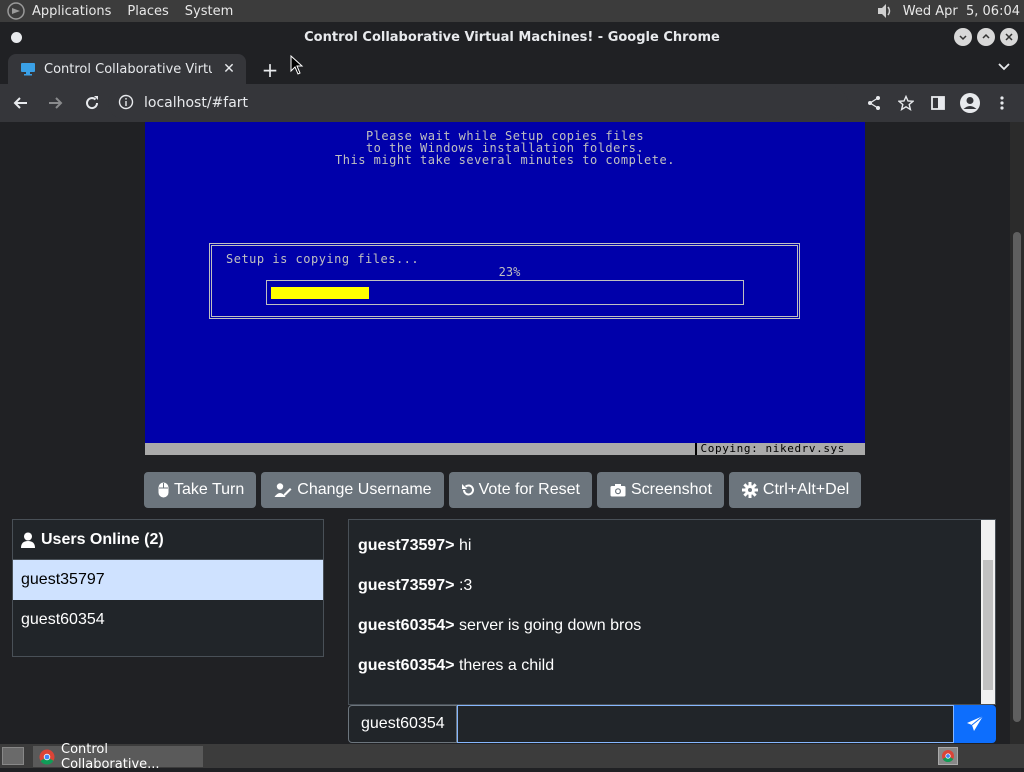 The image size is (1024, 772). I want to click on screenshot-label: Screenshot, so click(671, 489).